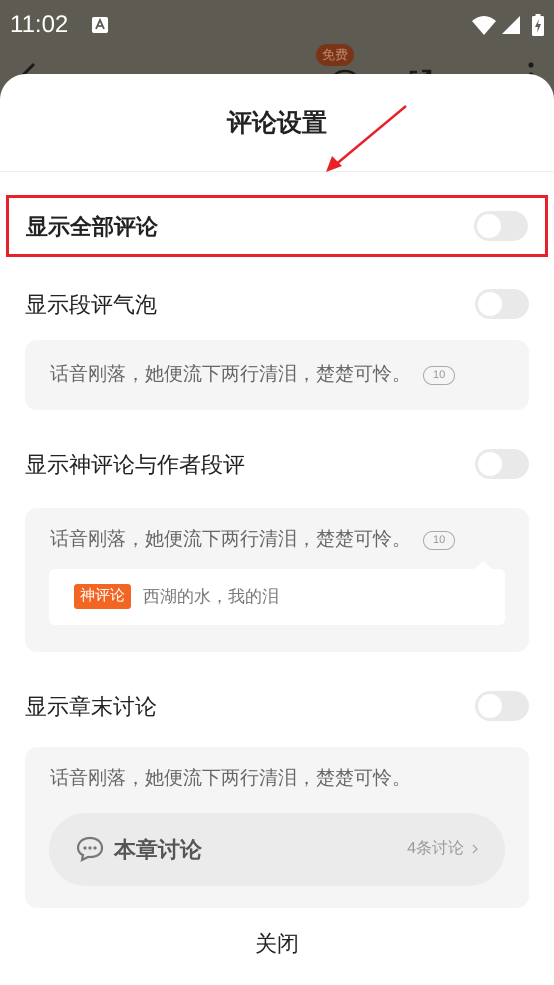 This screenshot has width=554, height=985. What do you see at coordinates (92, 226) in the screenshot?
I see `setting-label: 显示全部评论` at bounding box center [92, 226].